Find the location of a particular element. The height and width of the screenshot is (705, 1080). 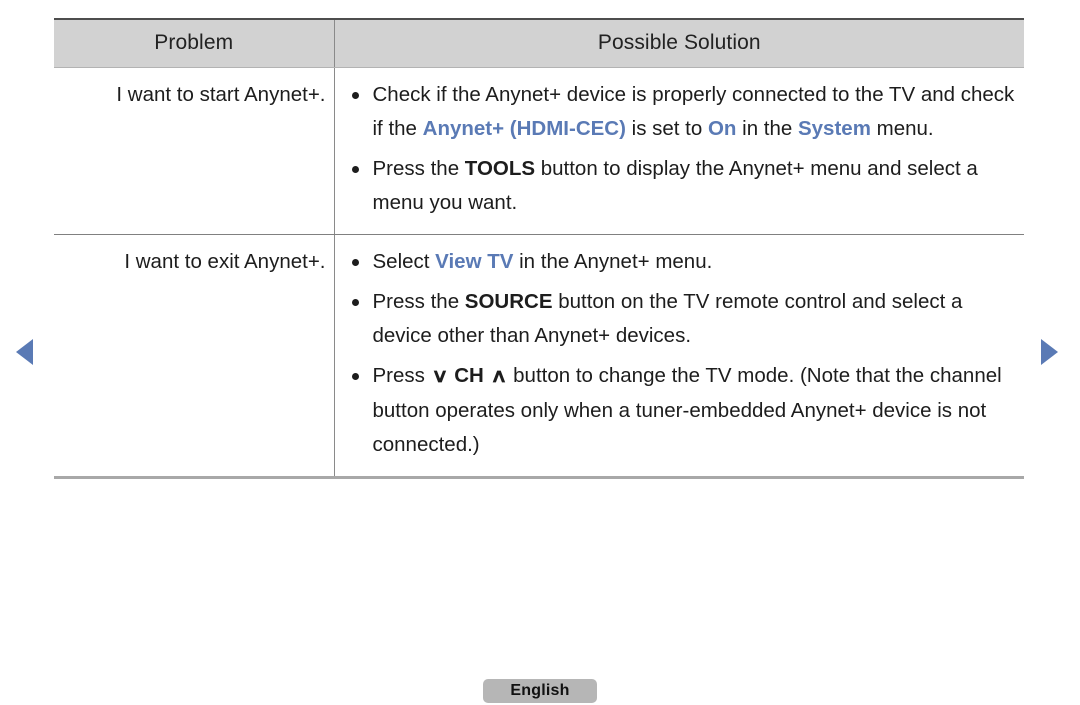

body-text: menu. is located at coordinates (902, 128).